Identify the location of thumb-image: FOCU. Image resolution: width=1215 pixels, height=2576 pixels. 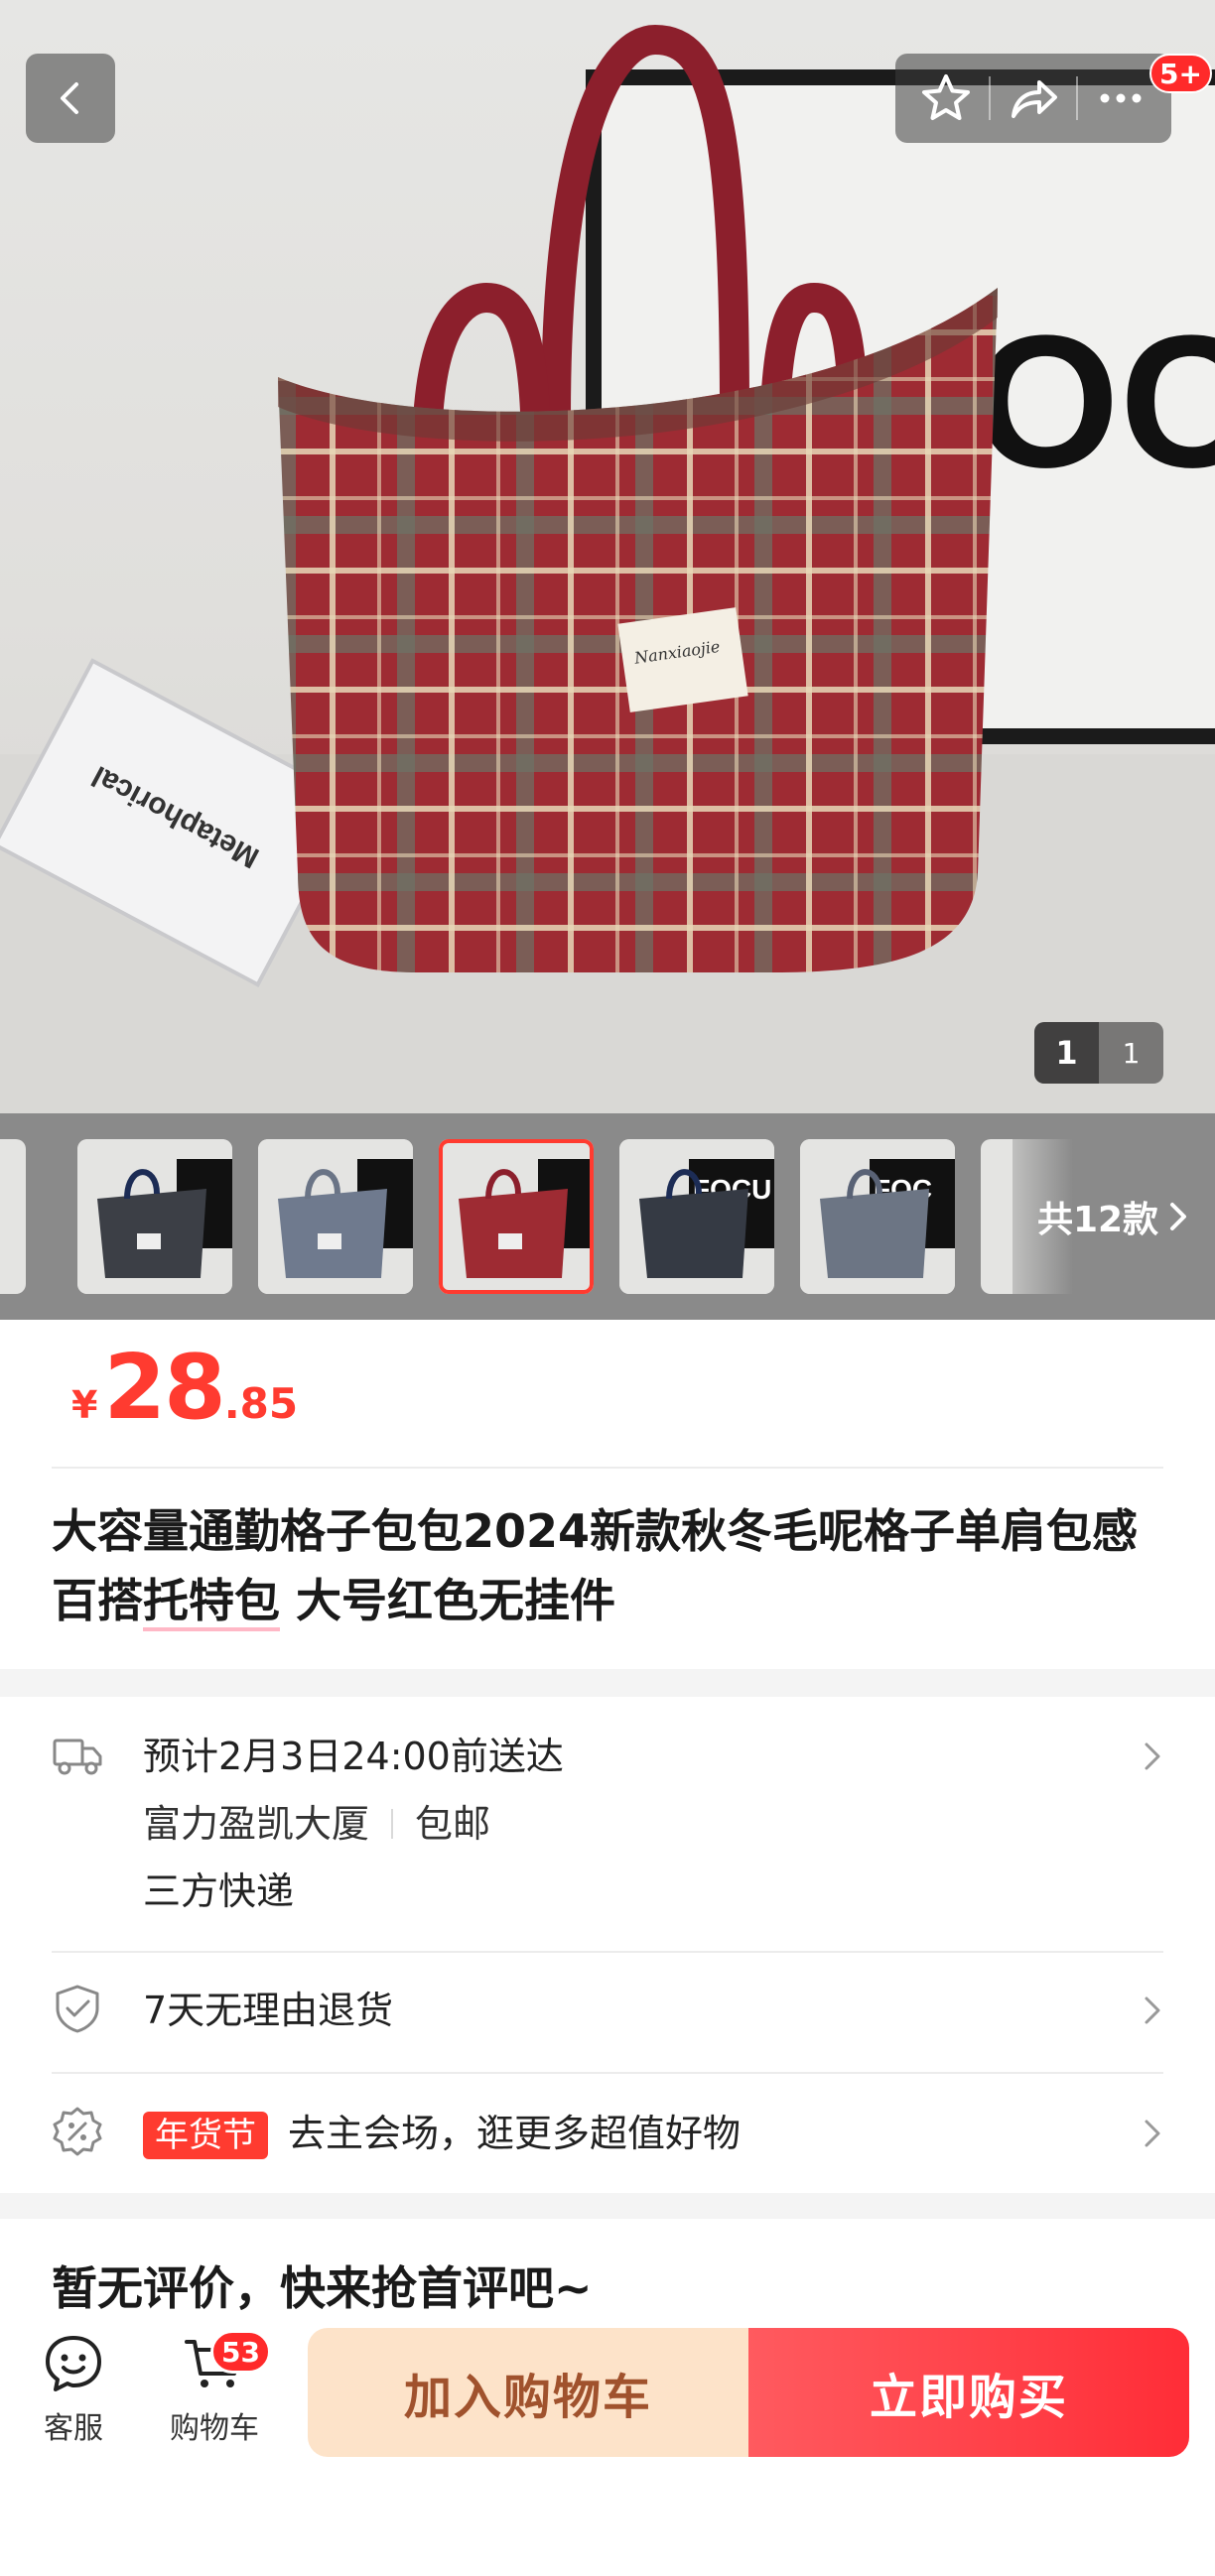
(696, 1216).